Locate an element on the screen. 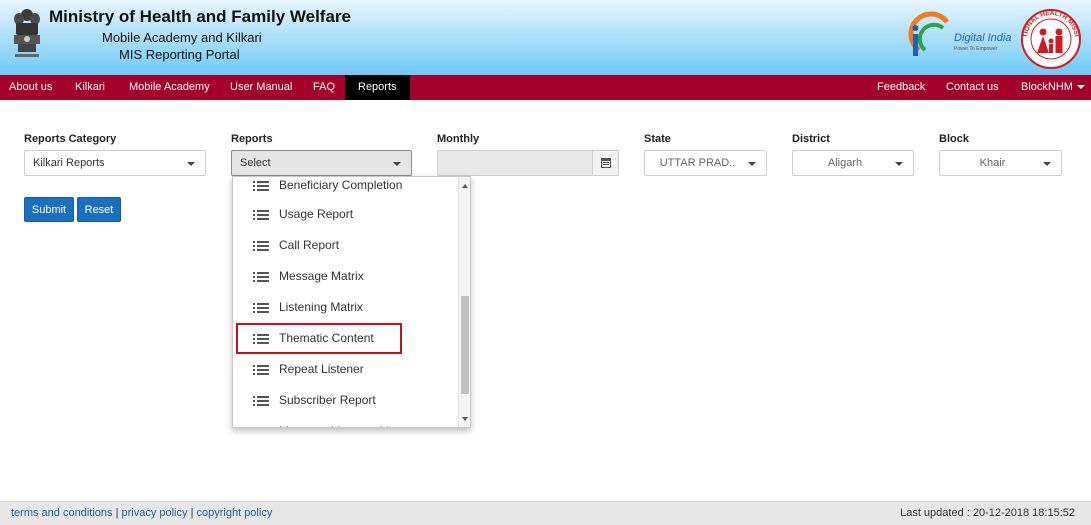 The height and width of the screenshot is (525, 1091). highlight-box is located at coordinates (319, 338).